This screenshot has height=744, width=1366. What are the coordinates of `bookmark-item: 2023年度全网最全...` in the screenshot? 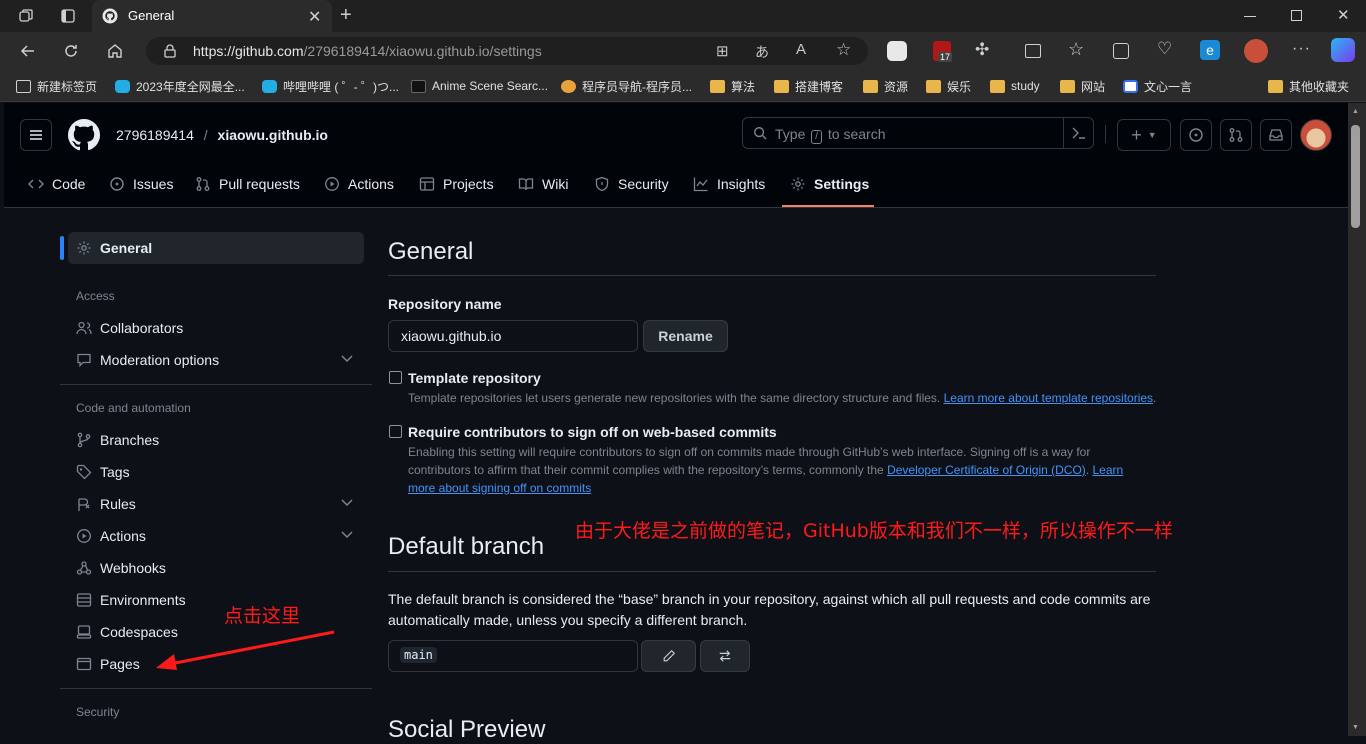 It's located at (180, 86).